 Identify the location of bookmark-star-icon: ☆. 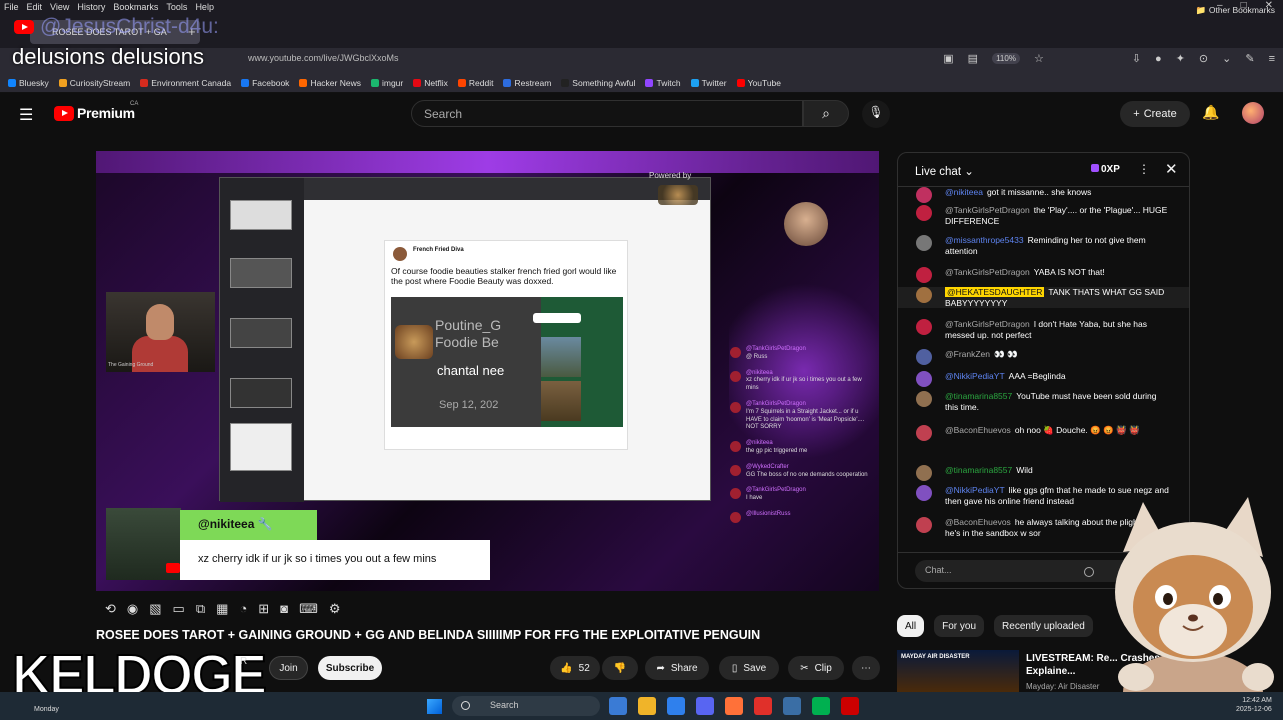
(1039, 58).